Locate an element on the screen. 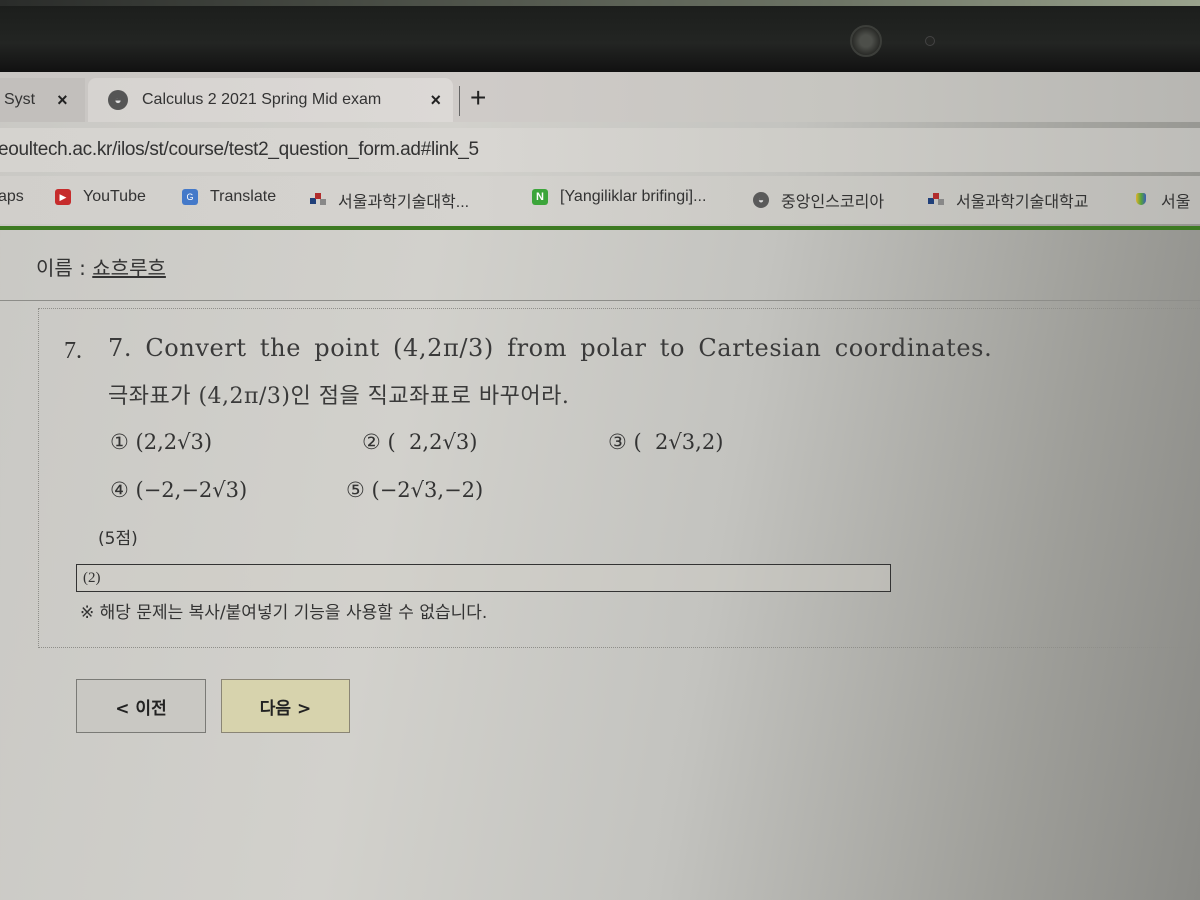 The image size is (1200, 900). option-3: ③ ( 2√3,2) is located at coordinates (665, 442).